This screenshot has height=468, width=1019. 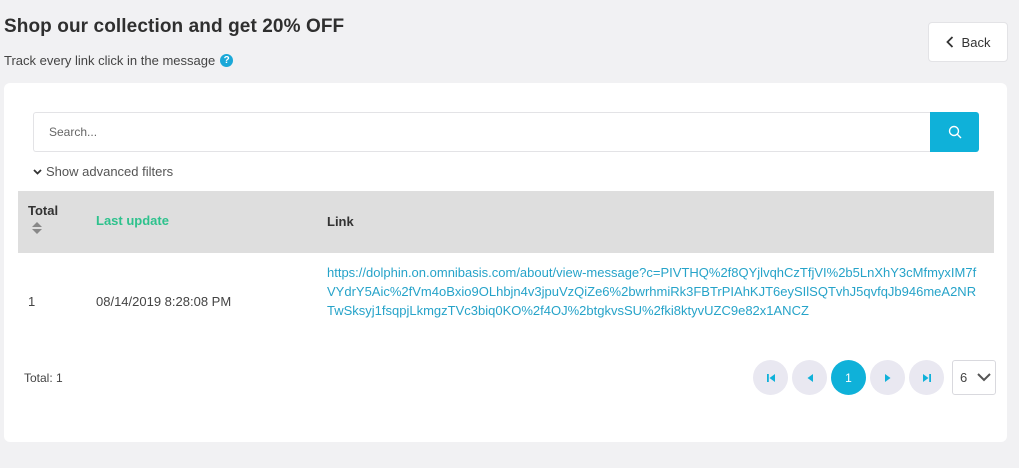 I want to click on search-icon, so click(x=954, y=132).